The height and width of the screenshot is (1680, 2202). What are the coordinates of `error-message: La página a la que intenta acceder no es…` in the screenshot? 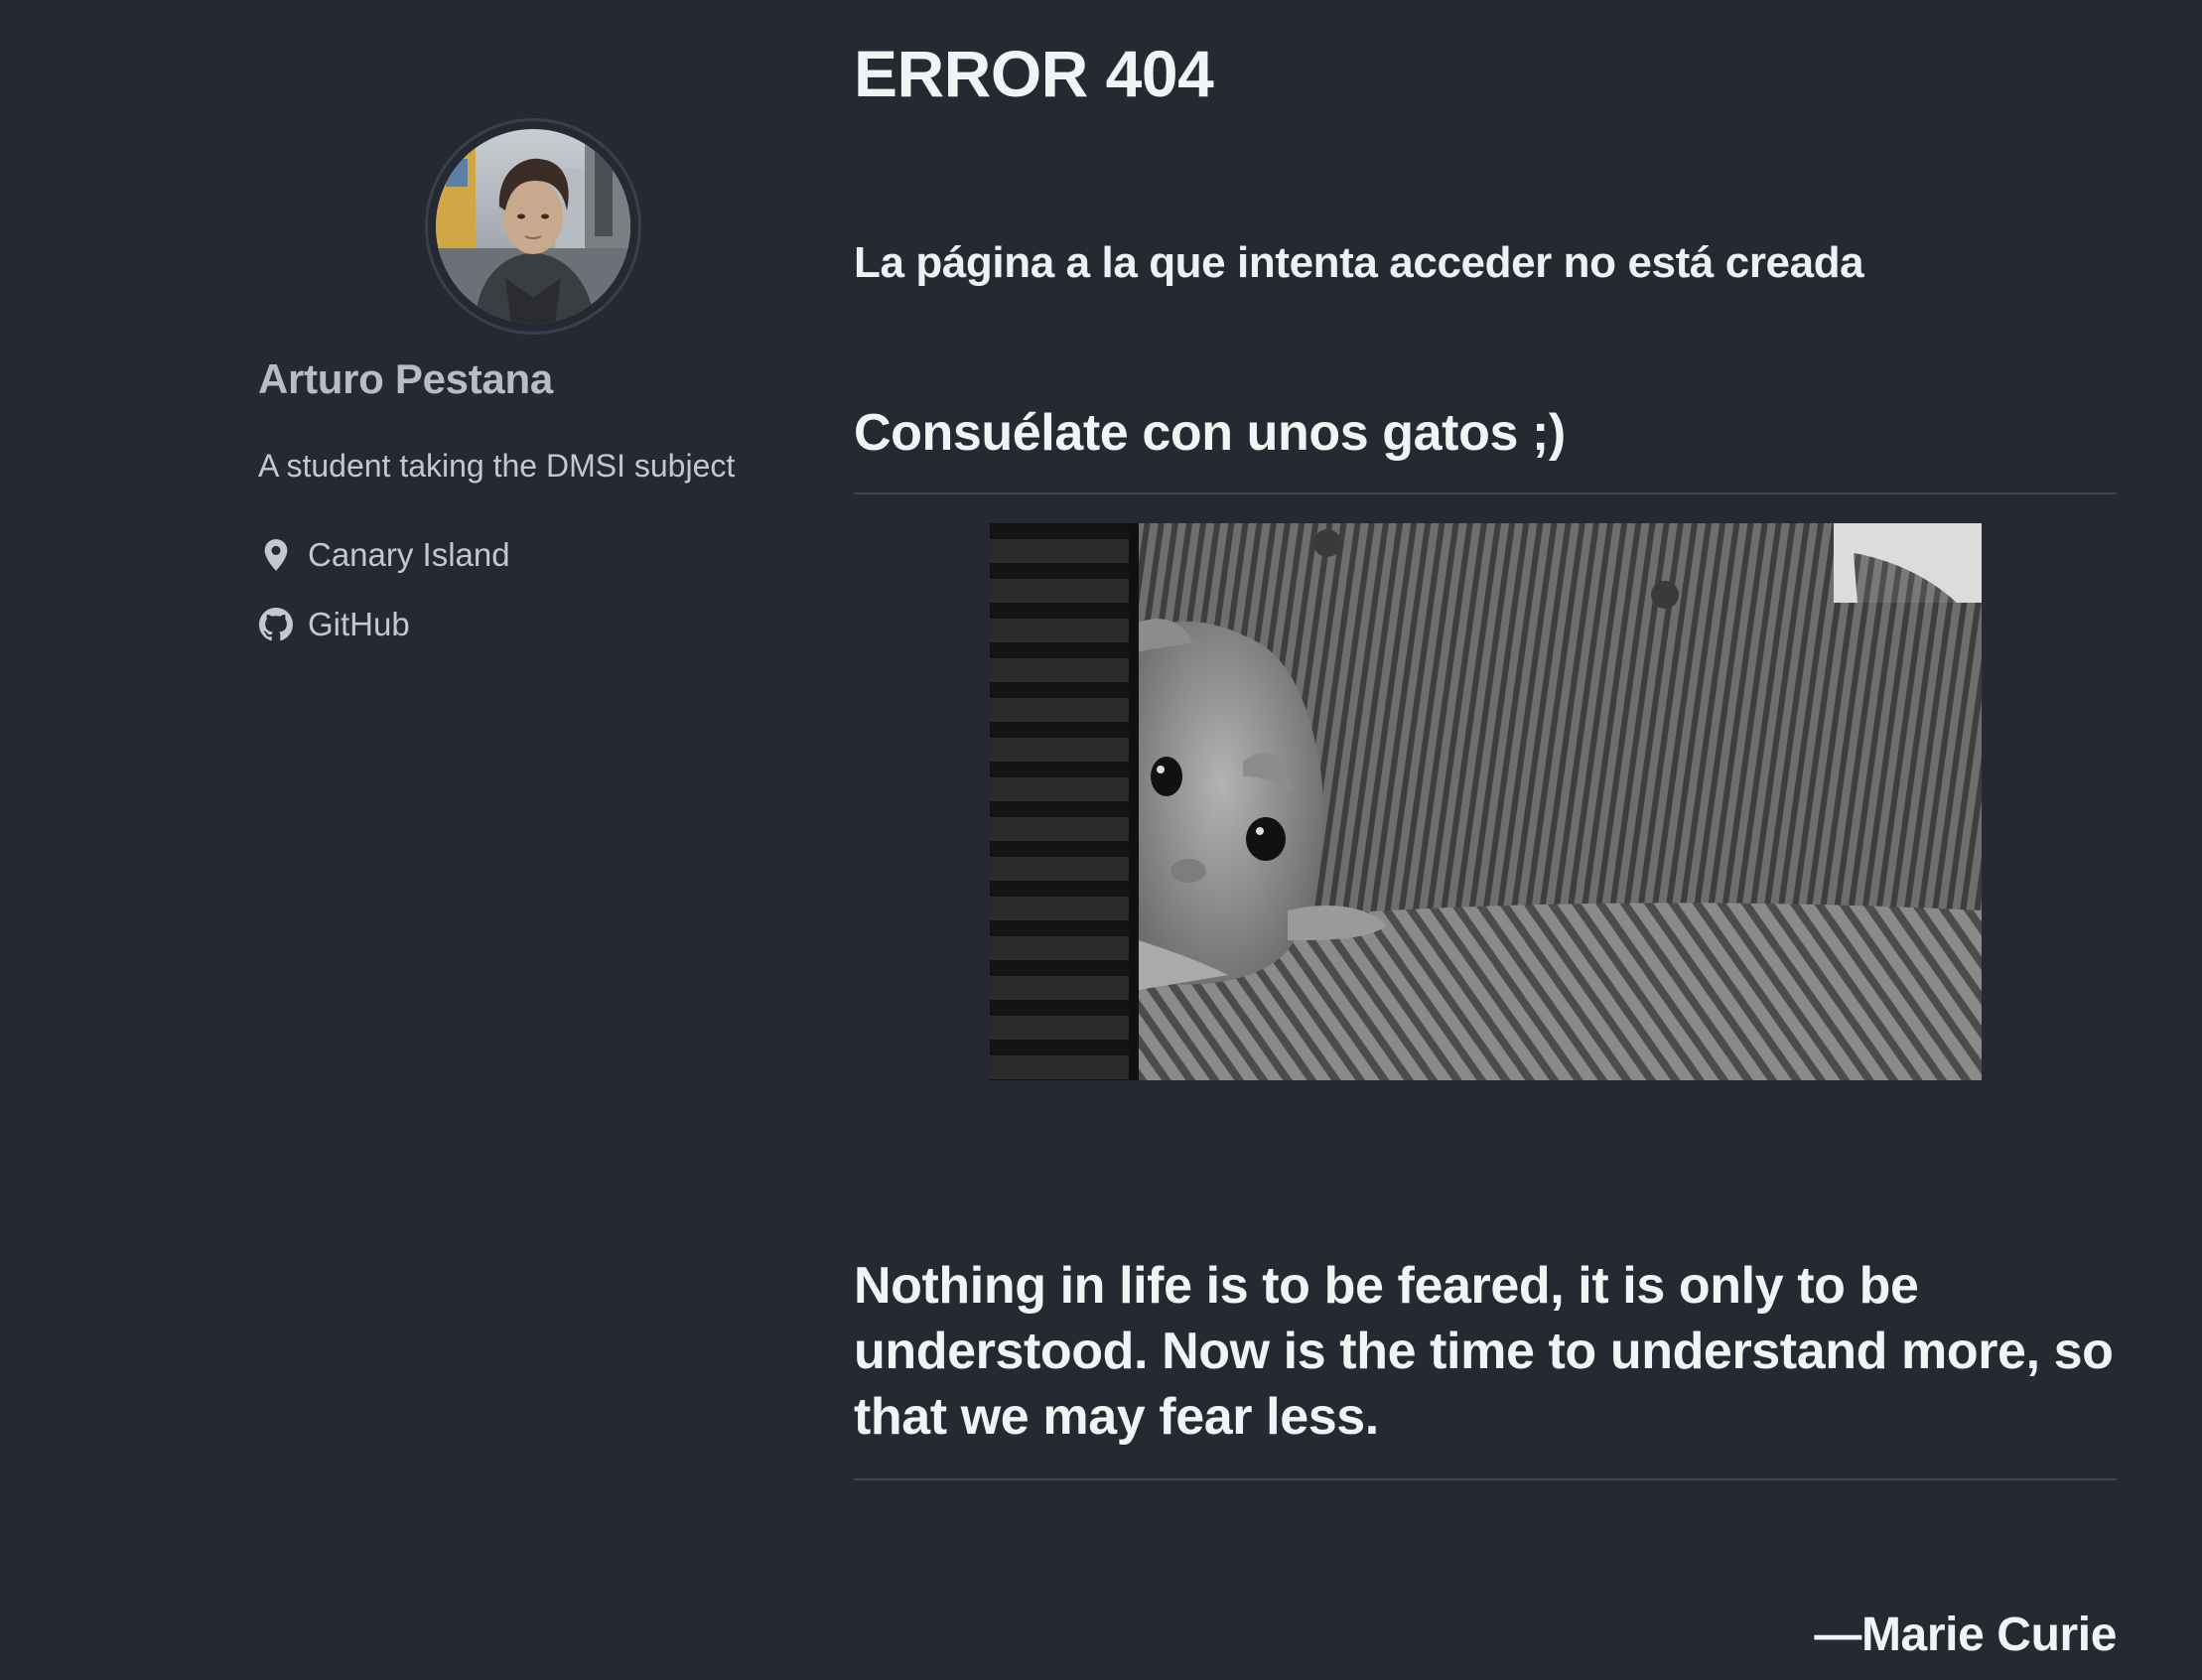 It's located at (1359, 262).